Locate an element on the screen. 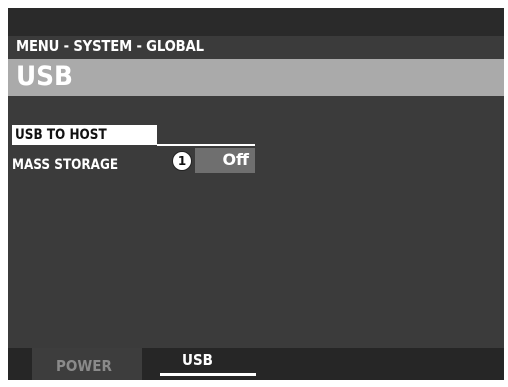 The width and height of the screenshot is (508, 387). page-title: USB is located at coordinates (44, 76).